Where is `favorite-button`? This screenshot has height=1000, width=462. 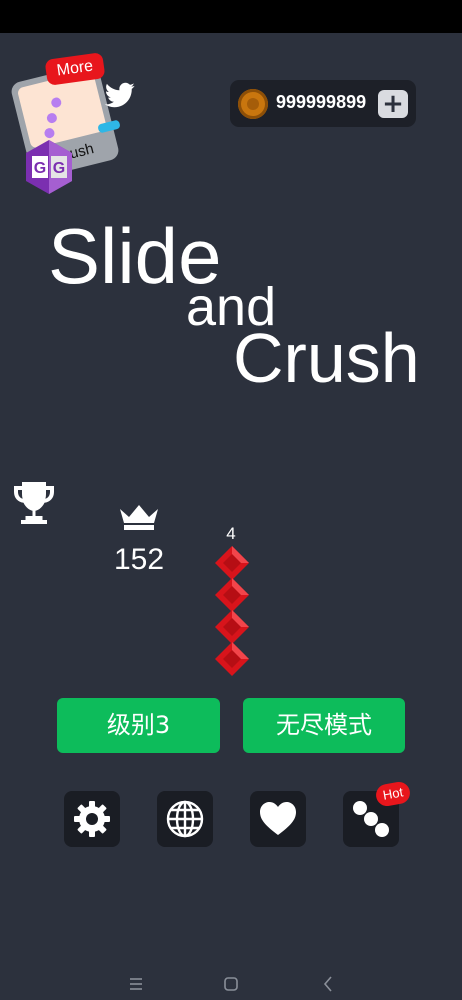 favorite-button is located at coordinates (278, 819).